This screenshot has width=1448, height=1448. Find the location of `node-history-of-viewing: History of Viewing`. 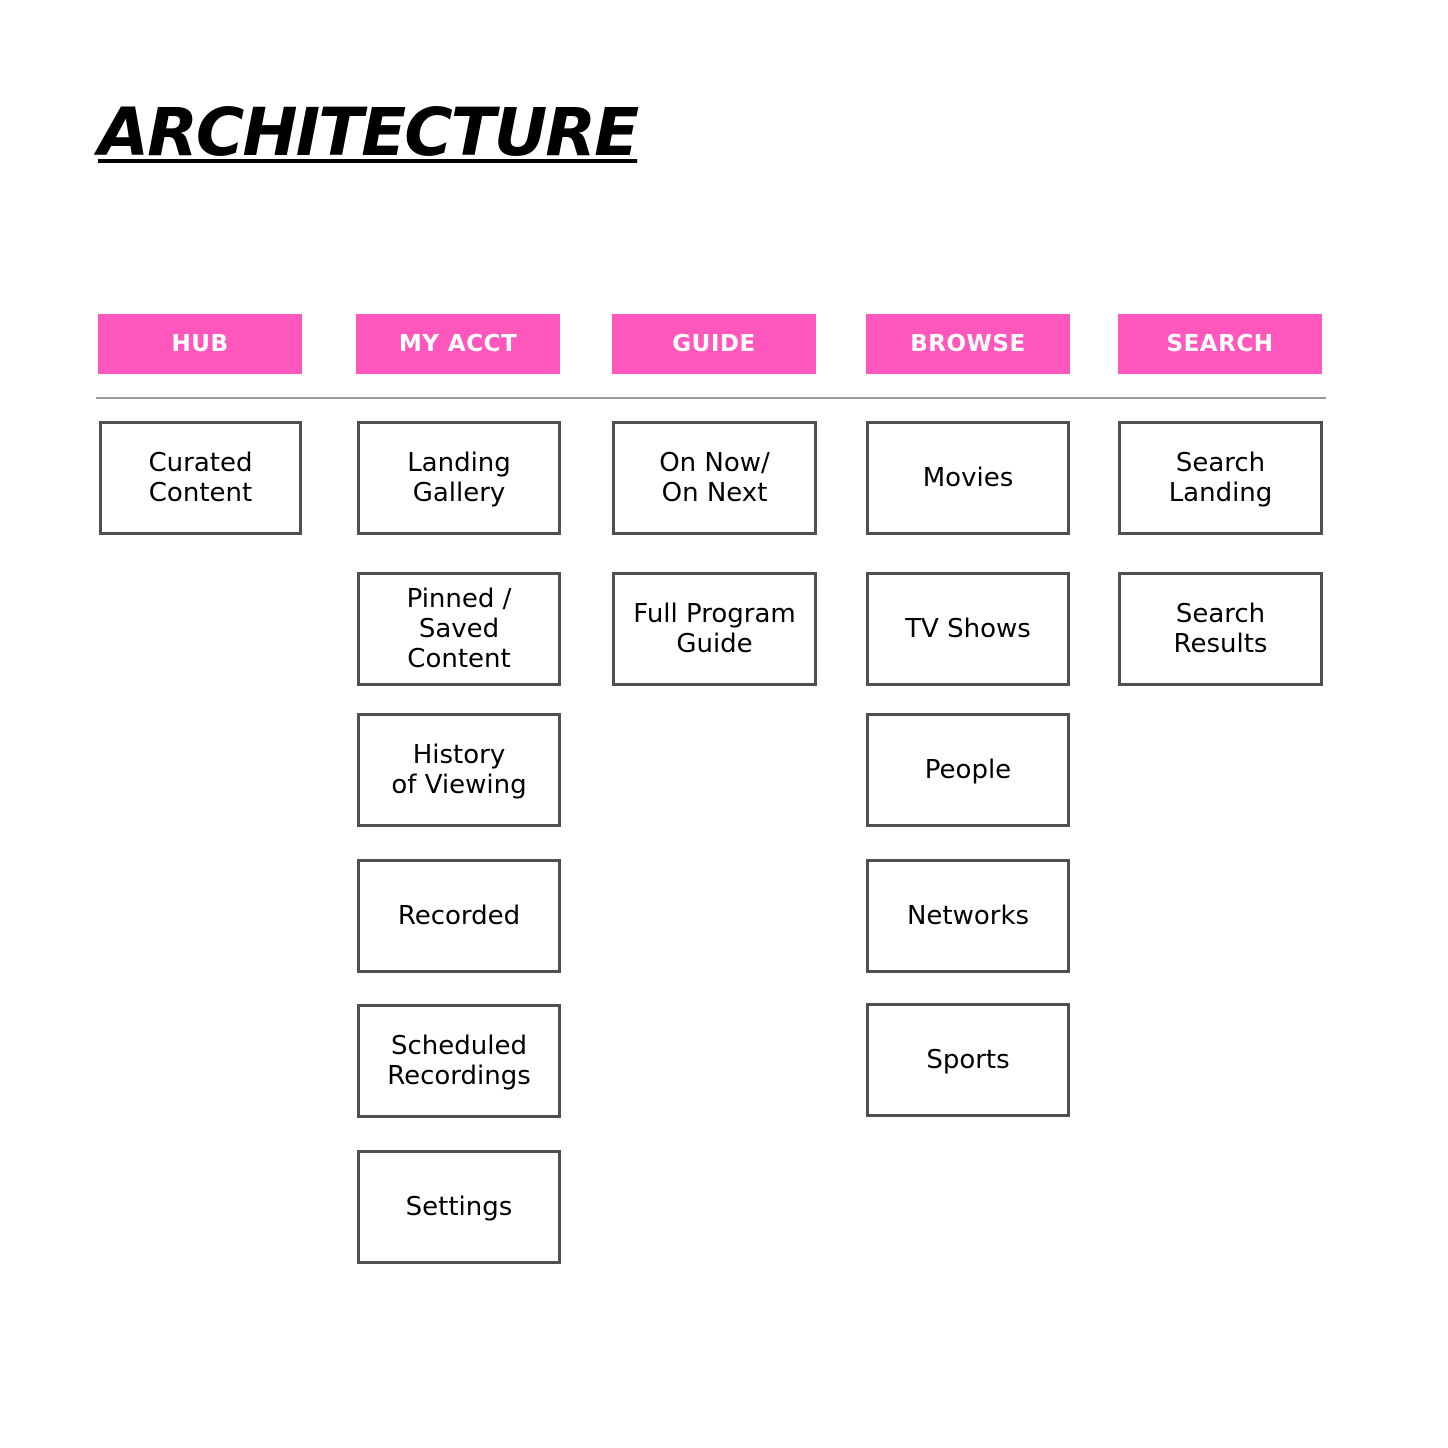

node-history-of-viewing: History of Viewing is located at coordinates (459, 770).